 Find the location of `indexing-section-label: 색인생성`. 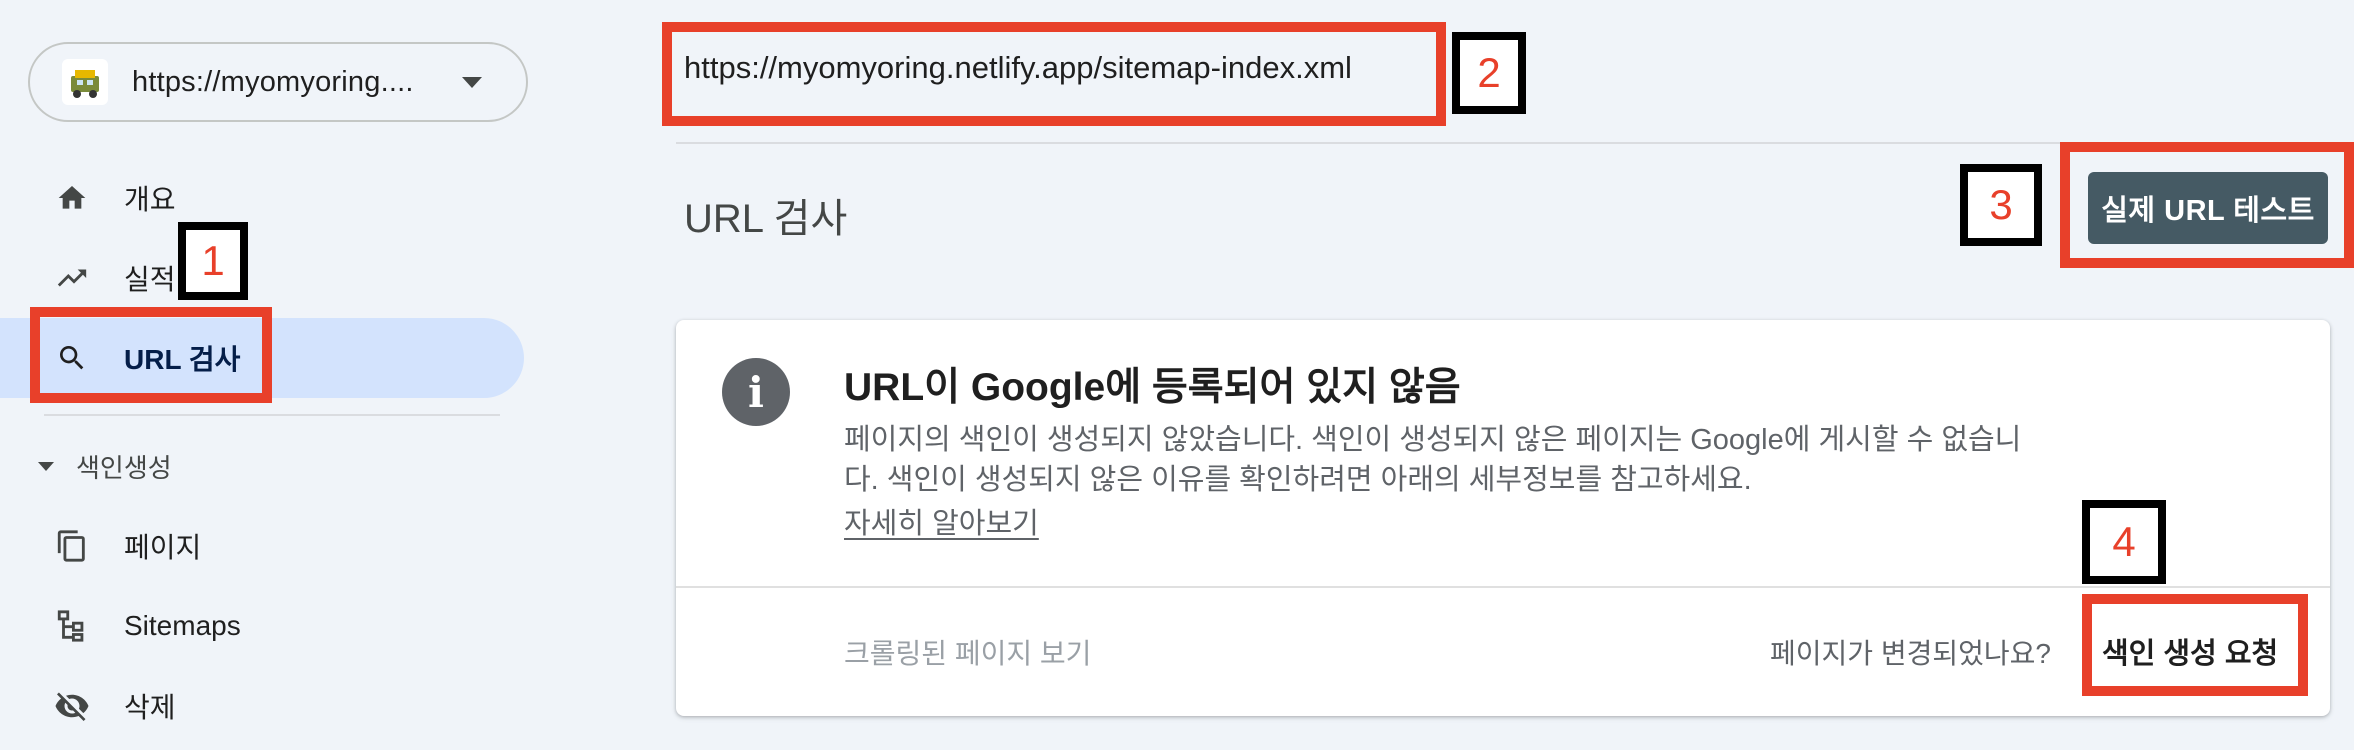

indexing-section-label: 색인생성 is located at coordinates (124, 468).